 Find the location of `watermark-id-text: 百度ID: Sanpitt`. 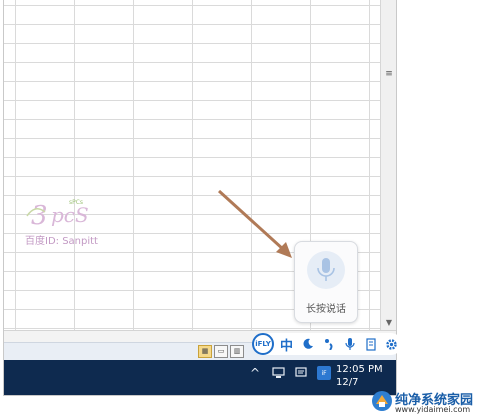

watermark-id-text: 百度ID: Sanpitt is located at coordinates (61, 241).